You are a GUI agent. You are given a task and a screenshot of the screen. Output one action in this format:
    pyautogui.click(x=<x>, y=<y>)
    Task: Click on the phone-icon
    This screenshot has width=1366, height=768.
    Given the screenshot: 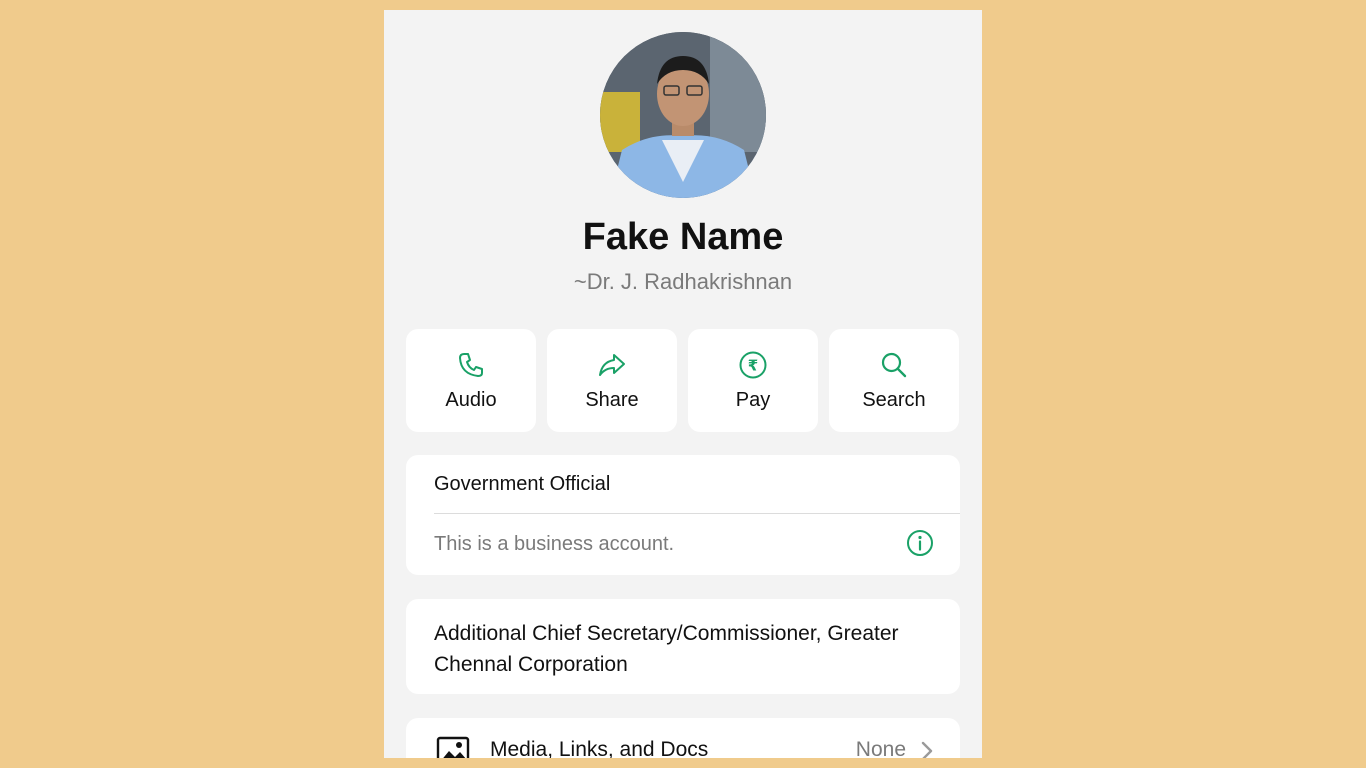 What is the action you would take?
    pyautogui.click(x=471, y=365)
    